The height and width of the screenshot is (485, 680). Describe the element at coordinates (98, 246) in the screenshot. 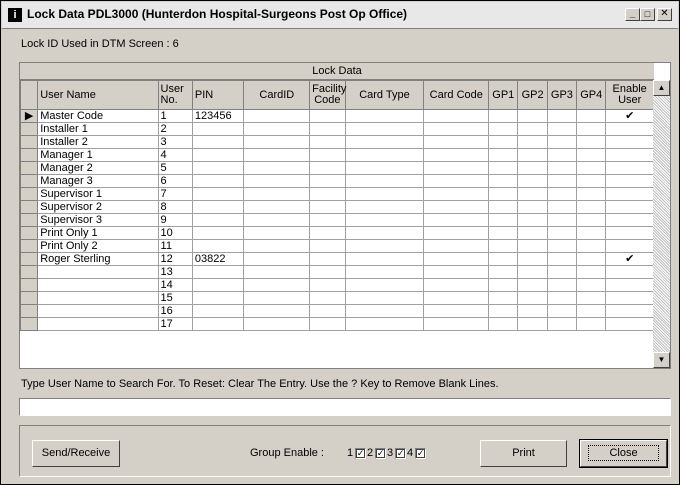

I see `cell-user-name: Print Only 2` at that location.